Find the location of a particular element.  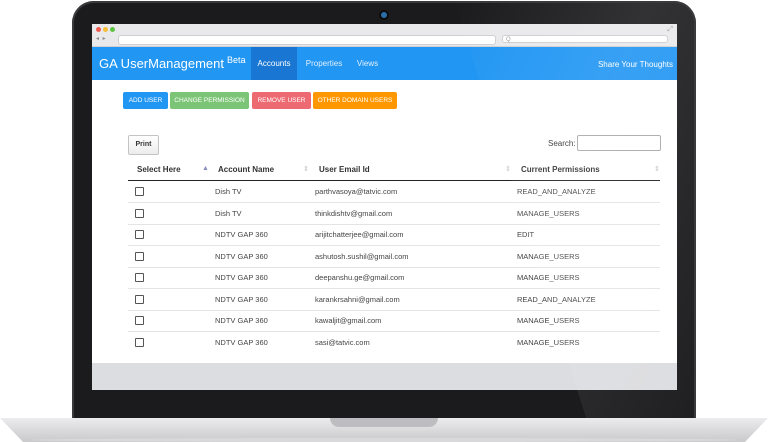

print-button: Print is located at coordinates (143, 145).